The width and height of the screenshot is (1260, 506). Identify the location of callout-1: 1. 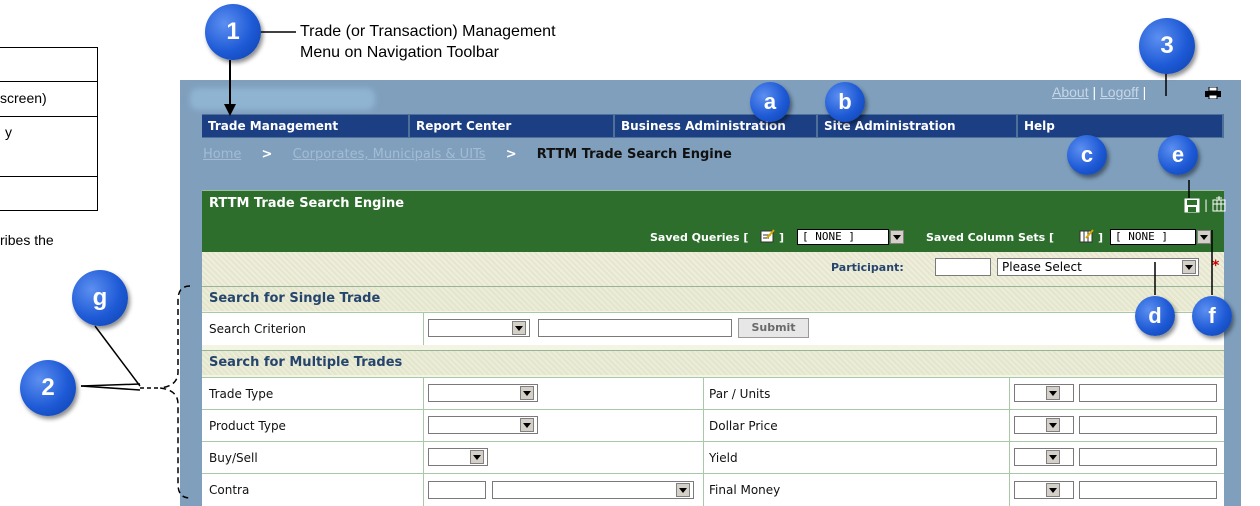
(233, 32).